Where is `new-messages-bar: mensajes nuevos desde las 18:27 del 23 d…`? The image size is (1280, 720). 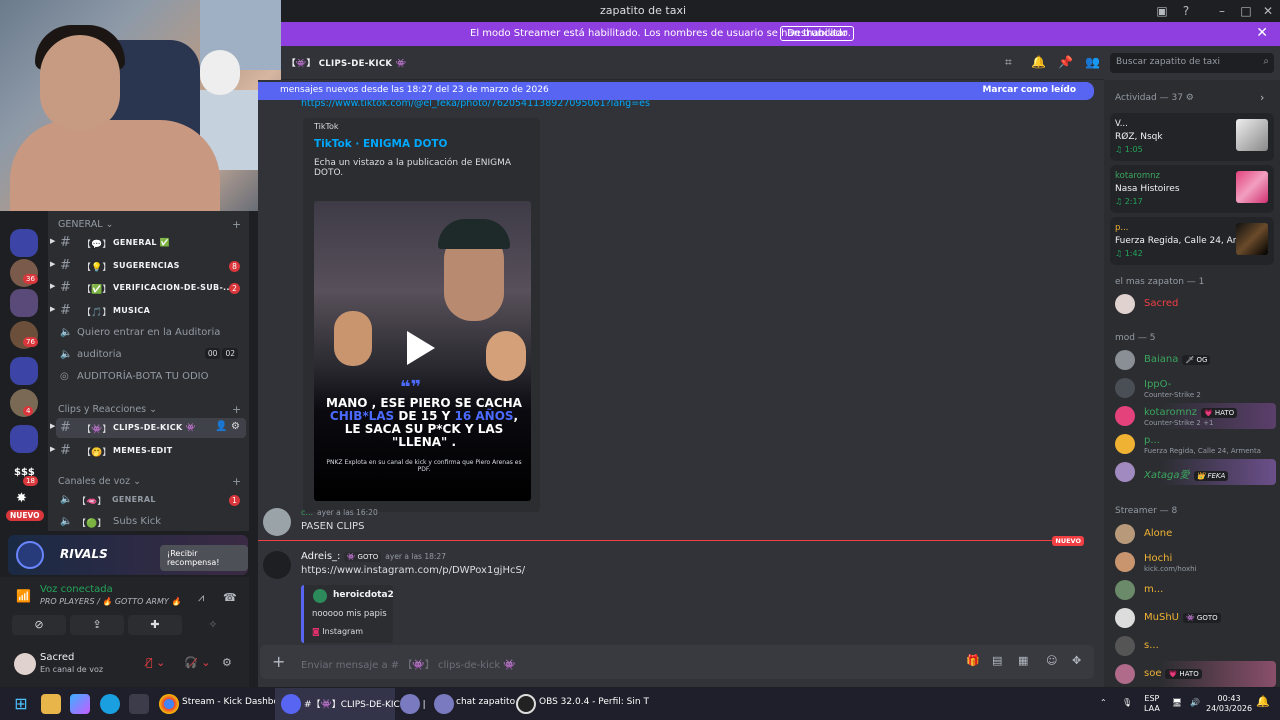 new-messages-bar: mensajes nuevos desde las 18:27 del 23 d… is located at coordinates (676, 91).